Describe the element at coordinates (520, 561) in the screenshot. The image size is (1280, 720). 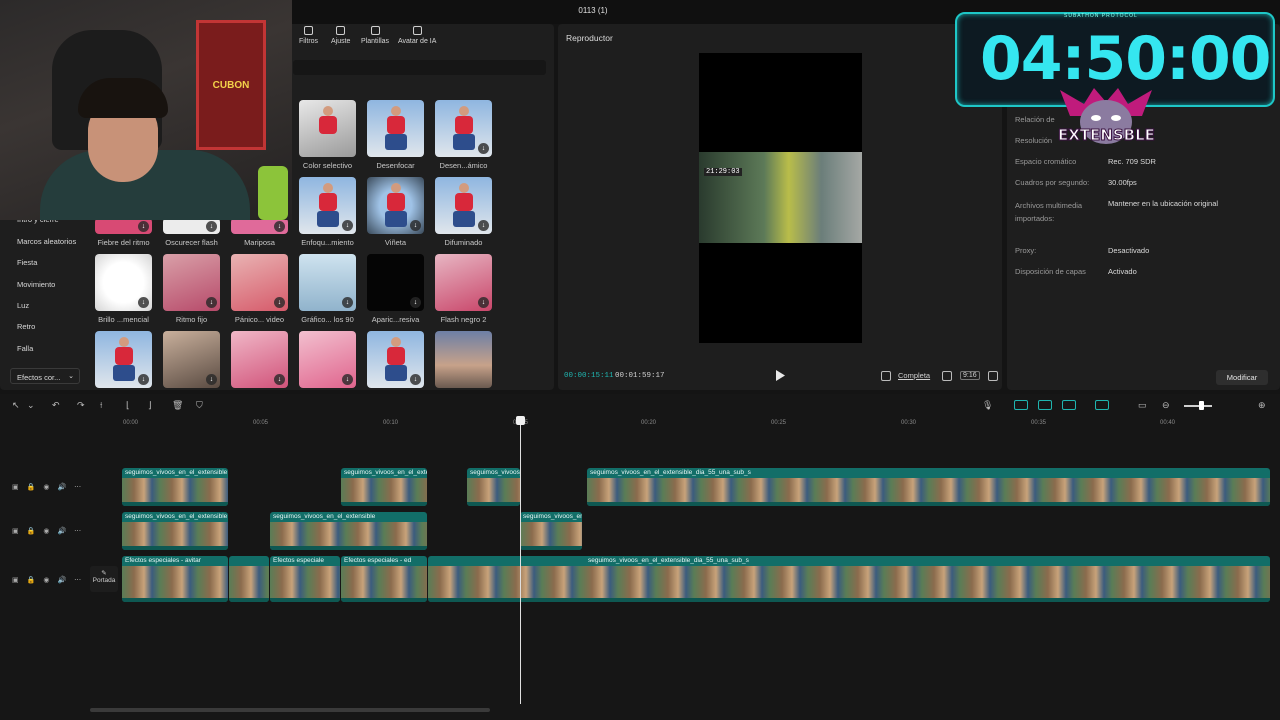
I see `playhead` at that location.